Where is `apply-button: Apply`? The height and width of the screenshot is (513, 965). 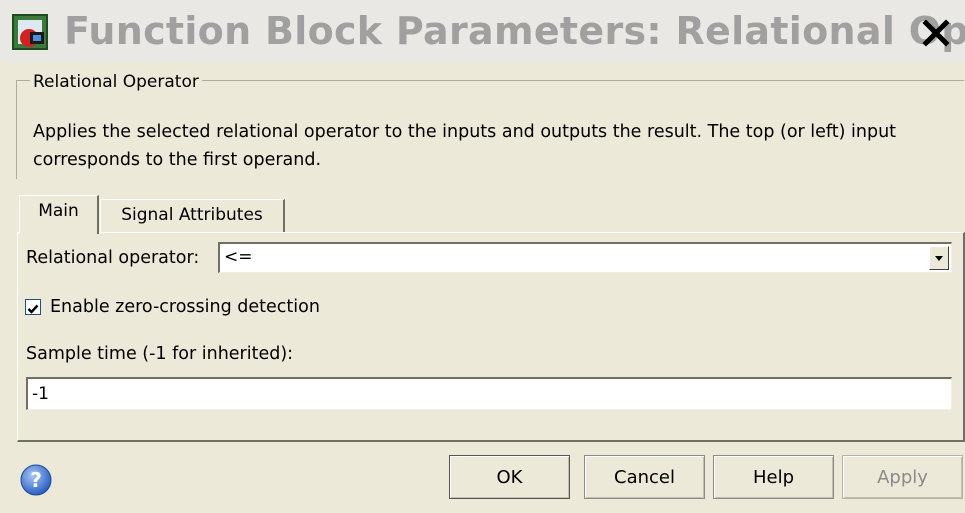
apply-button: Apply is located at coordinates (902, 477).